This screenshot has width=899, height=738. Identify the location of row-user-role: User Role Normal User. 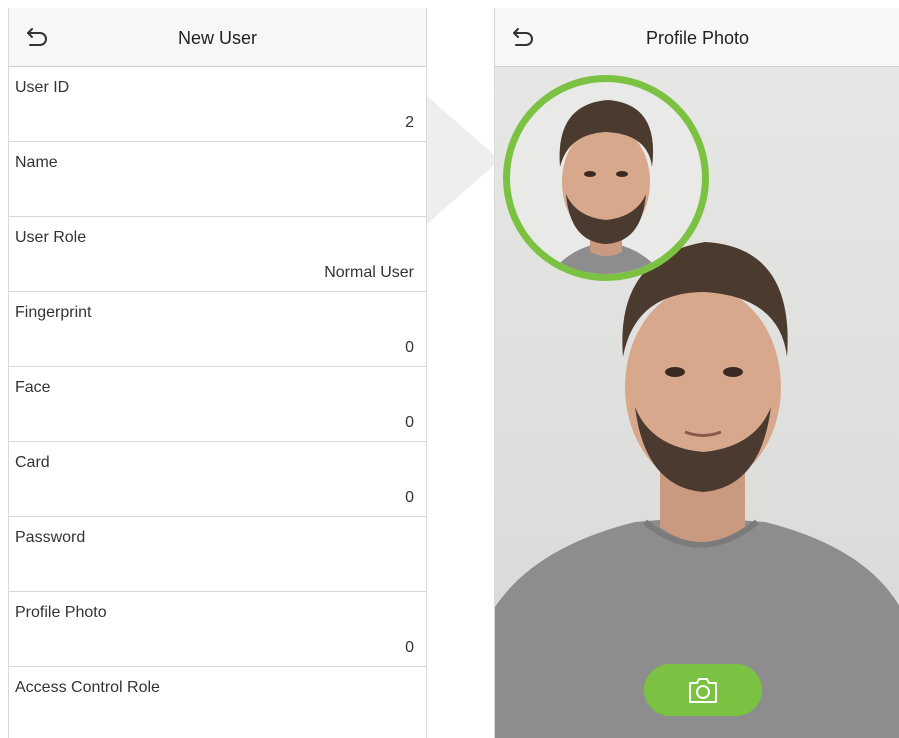
(217, 254).